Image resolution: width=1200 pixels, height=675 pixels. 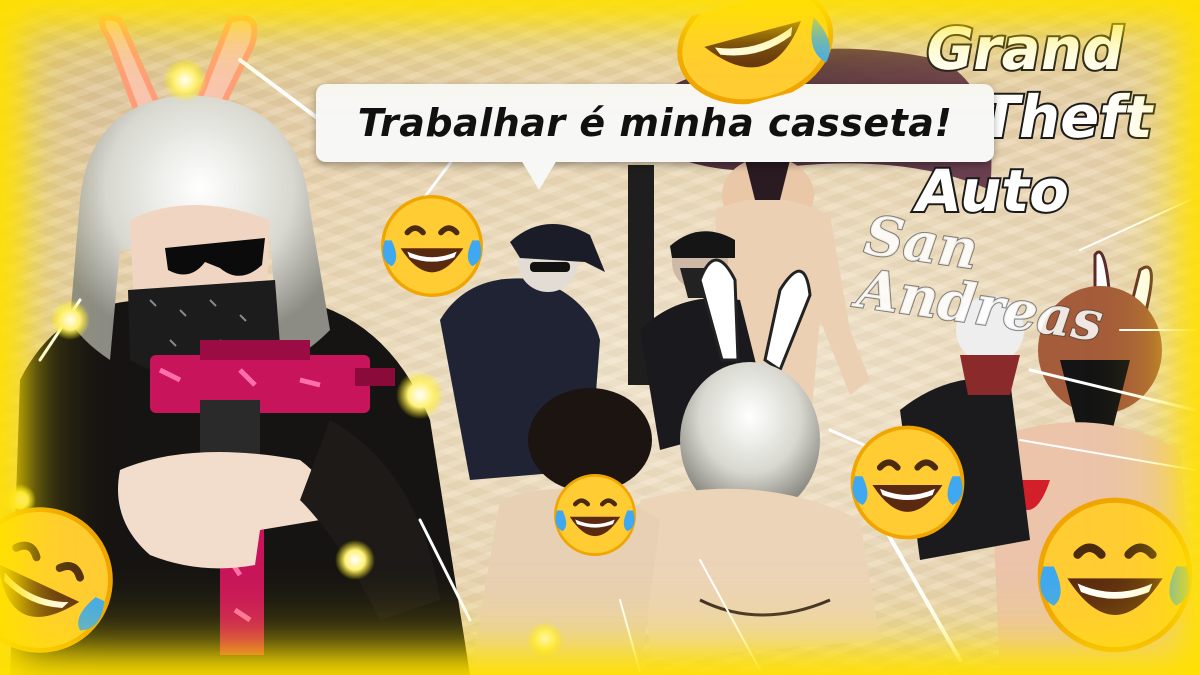 What do you see at coordinates (655, 123) in the screenshot?
I see `speech-text: Trabalhar é minha casseta!` at bounding box center [655, 123].